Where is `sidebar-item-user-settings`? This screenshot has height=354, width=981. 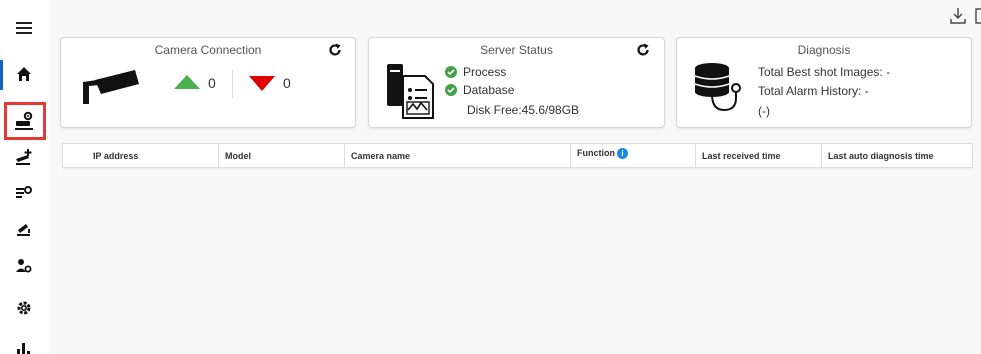
sidebar-item-user-settings is located at coordinates (24, 266).